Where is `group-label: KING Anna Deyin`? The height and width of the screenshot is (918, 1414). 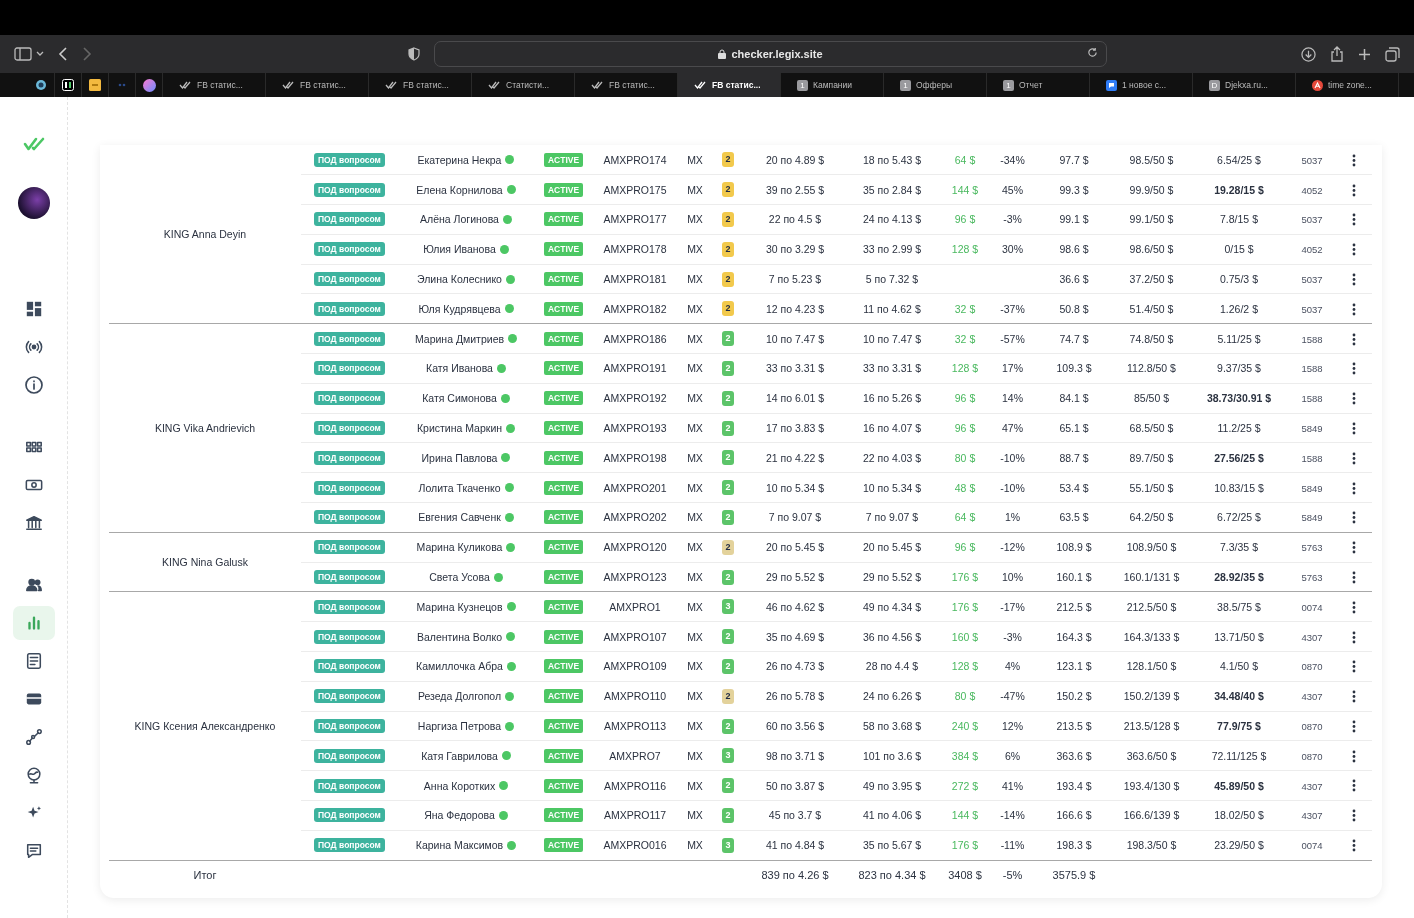 group-label: KING Anna Deyin is located at coordinates (205, 234).